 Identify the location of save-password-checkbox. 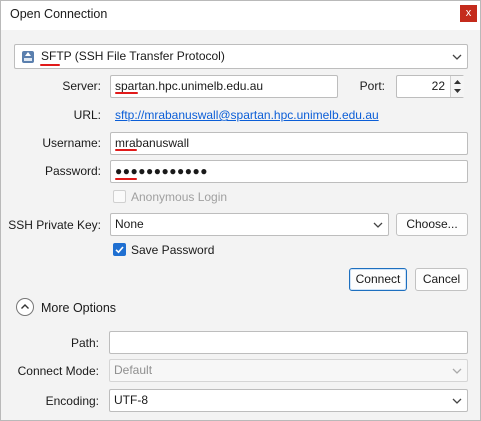
(119, 249).